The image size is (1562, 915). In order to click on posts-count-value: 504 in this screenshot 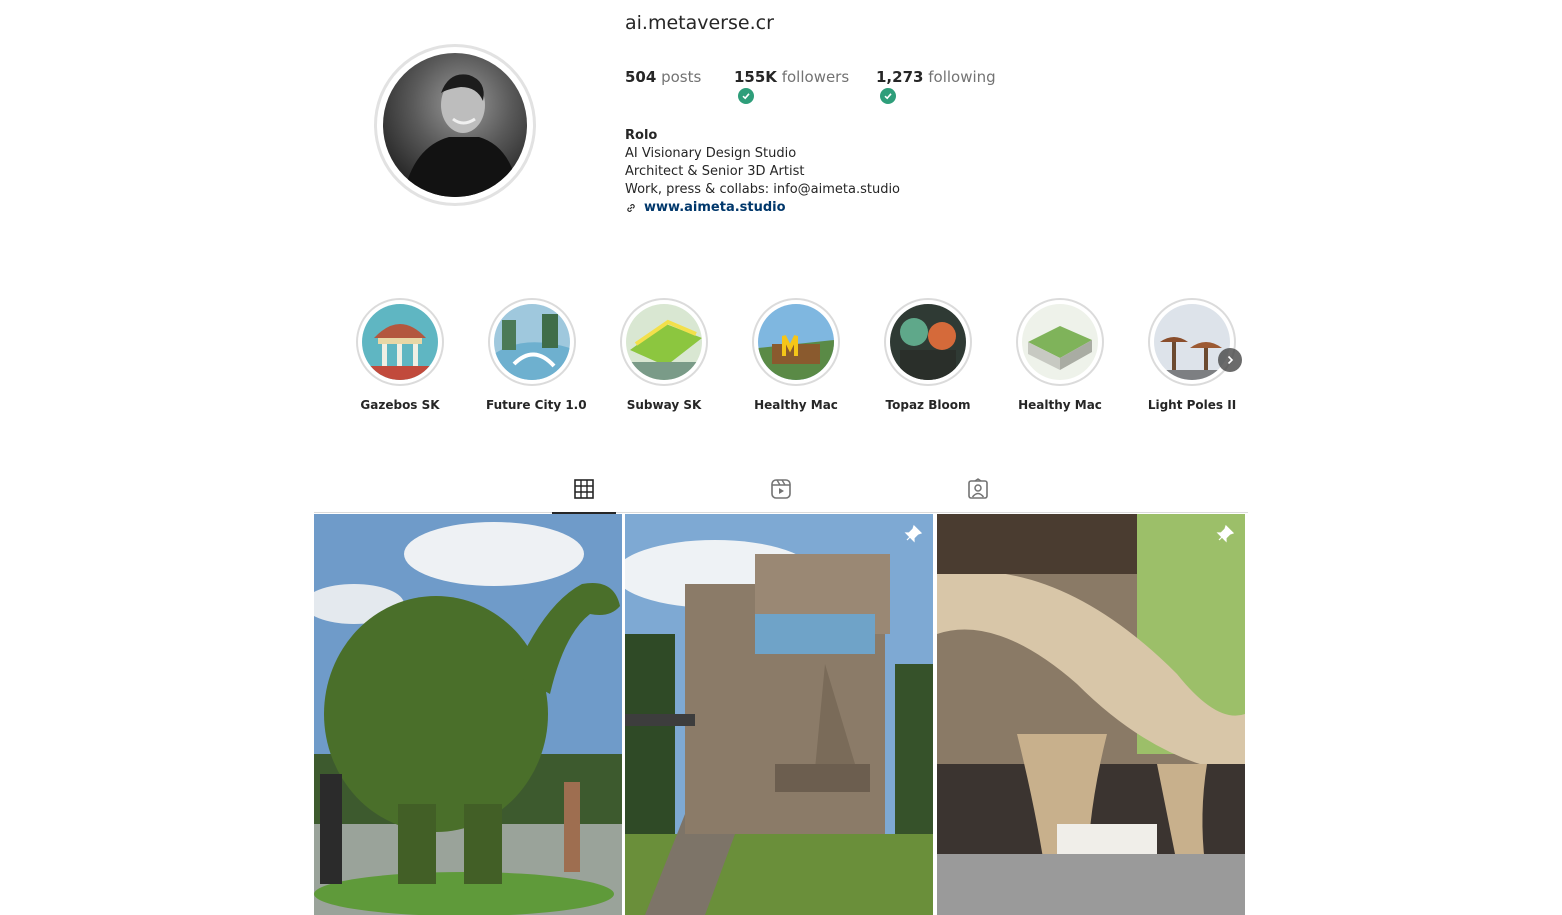, I will do `click(641, 77)`.